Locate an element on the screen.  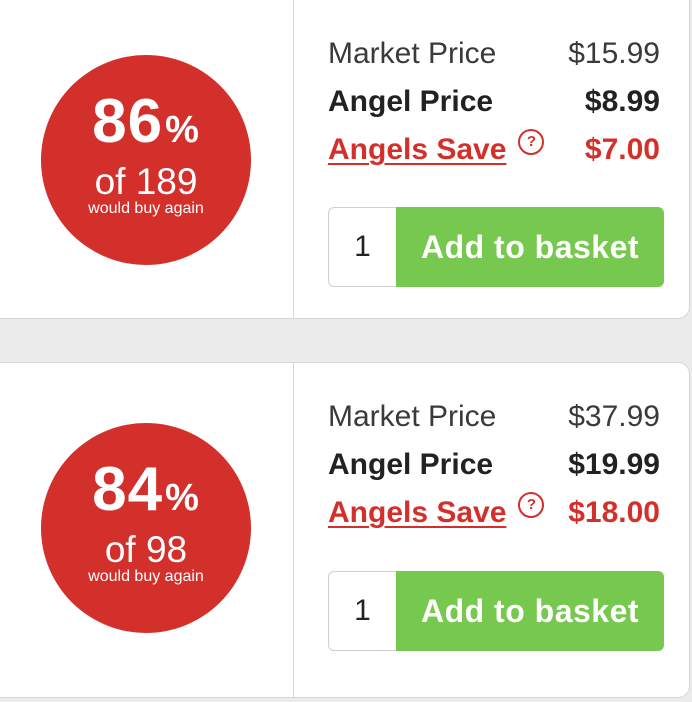
rating-badge: 84% of 98 would buy again is located at coordinates (146, 528).